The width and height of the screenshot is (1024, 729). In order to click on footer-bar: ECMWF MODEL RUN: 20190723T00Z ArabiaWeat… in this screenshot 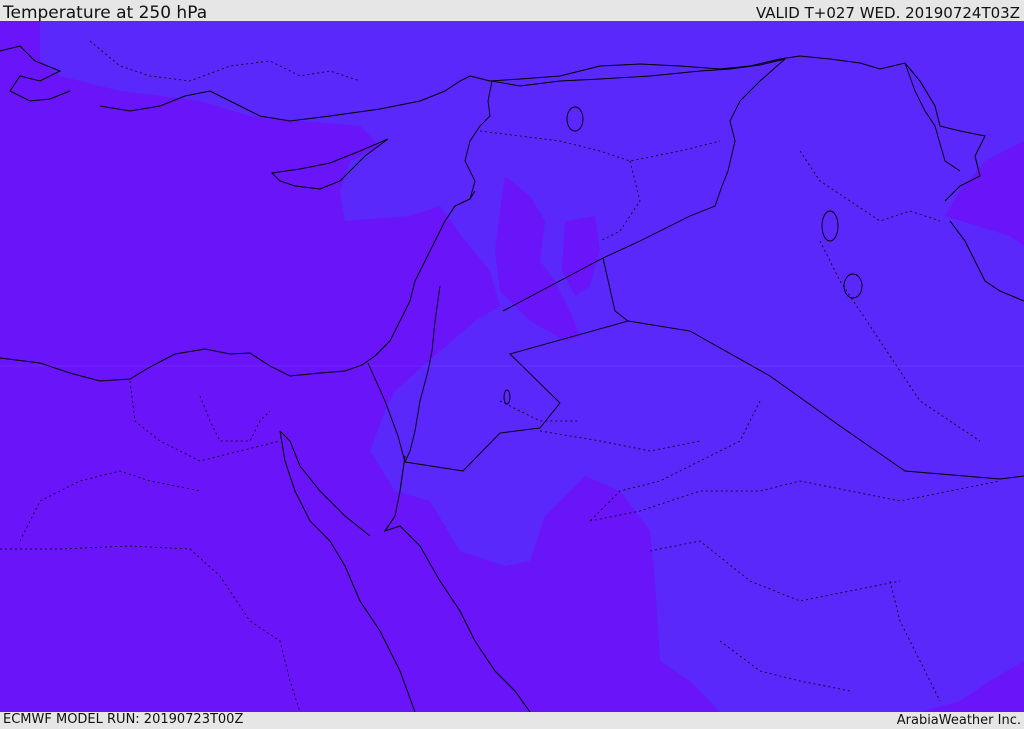, I will do `click(512, 720)`.